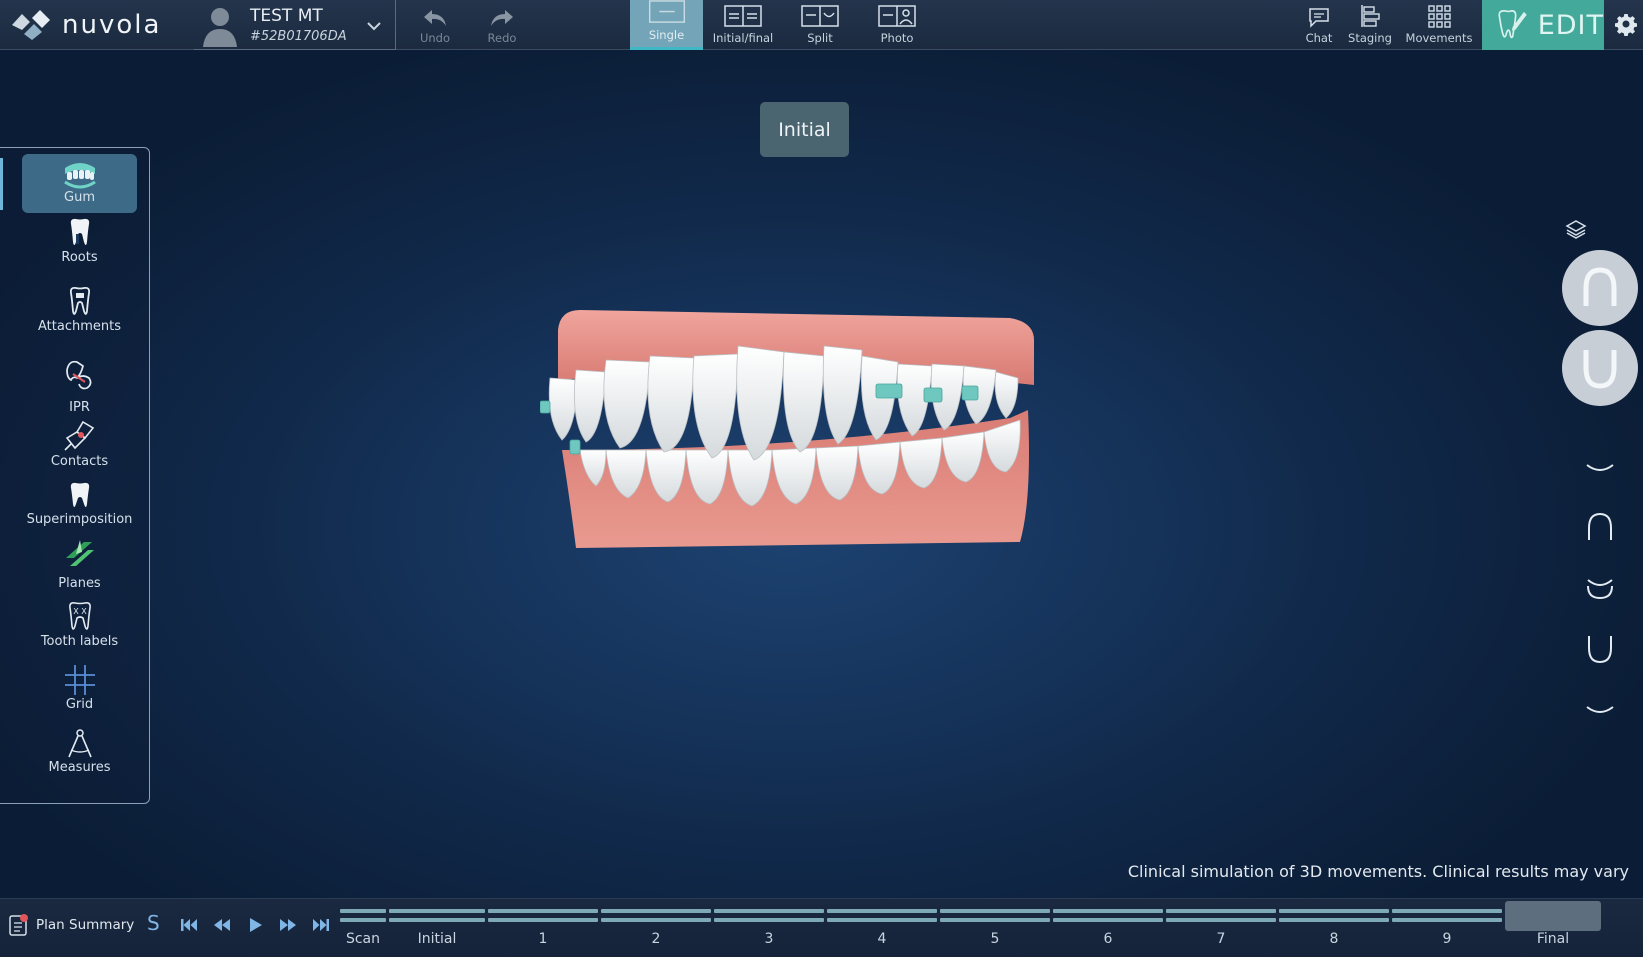 Image resolution: width=1643 pixels, height=957 pixels. I want to click on roots-icon, so click(79, 231).